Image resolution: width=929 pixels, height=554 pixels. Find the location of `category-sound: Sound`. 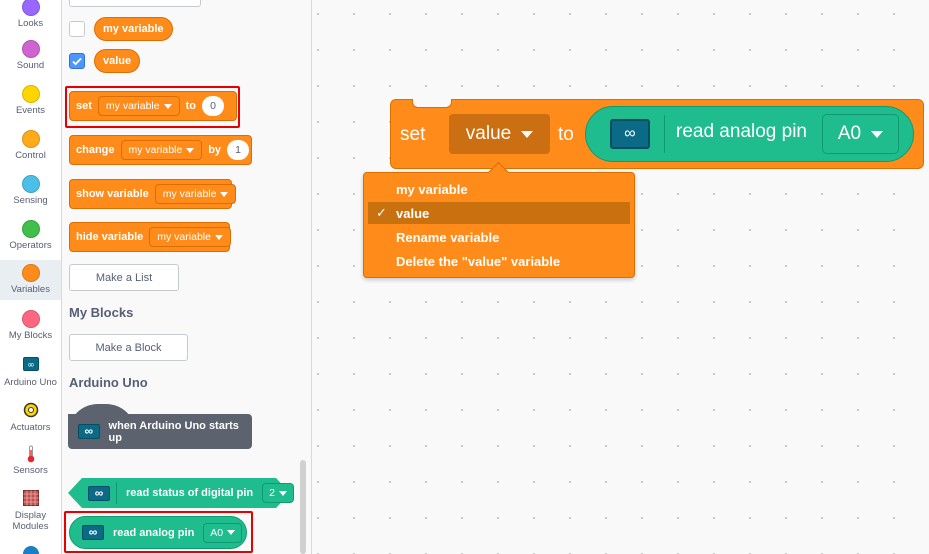

category-sound: Sound is located at coordinates (30, 57).